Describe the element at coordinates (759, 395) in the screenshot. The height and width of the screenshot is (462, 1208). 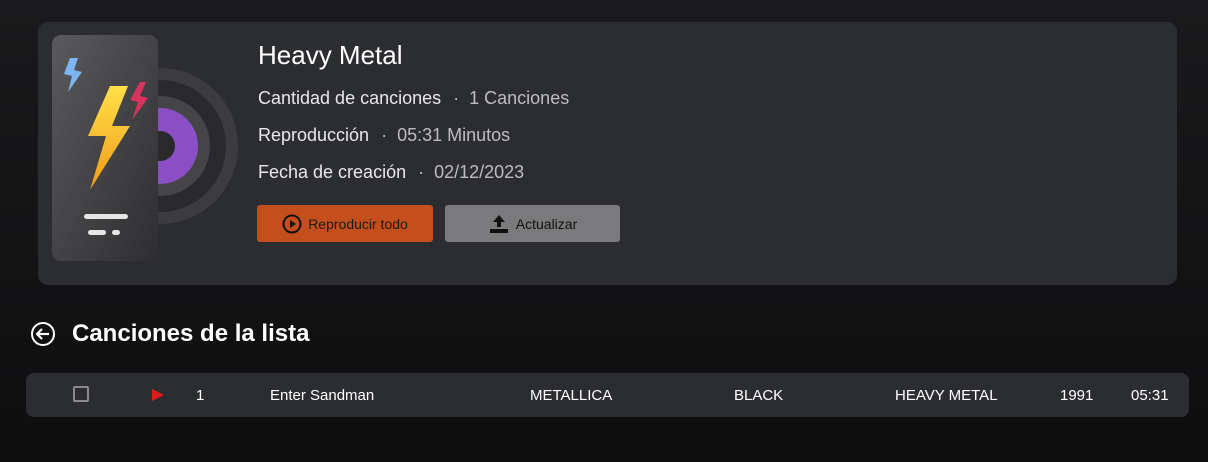
I see `song-album: BLACK` at that location.